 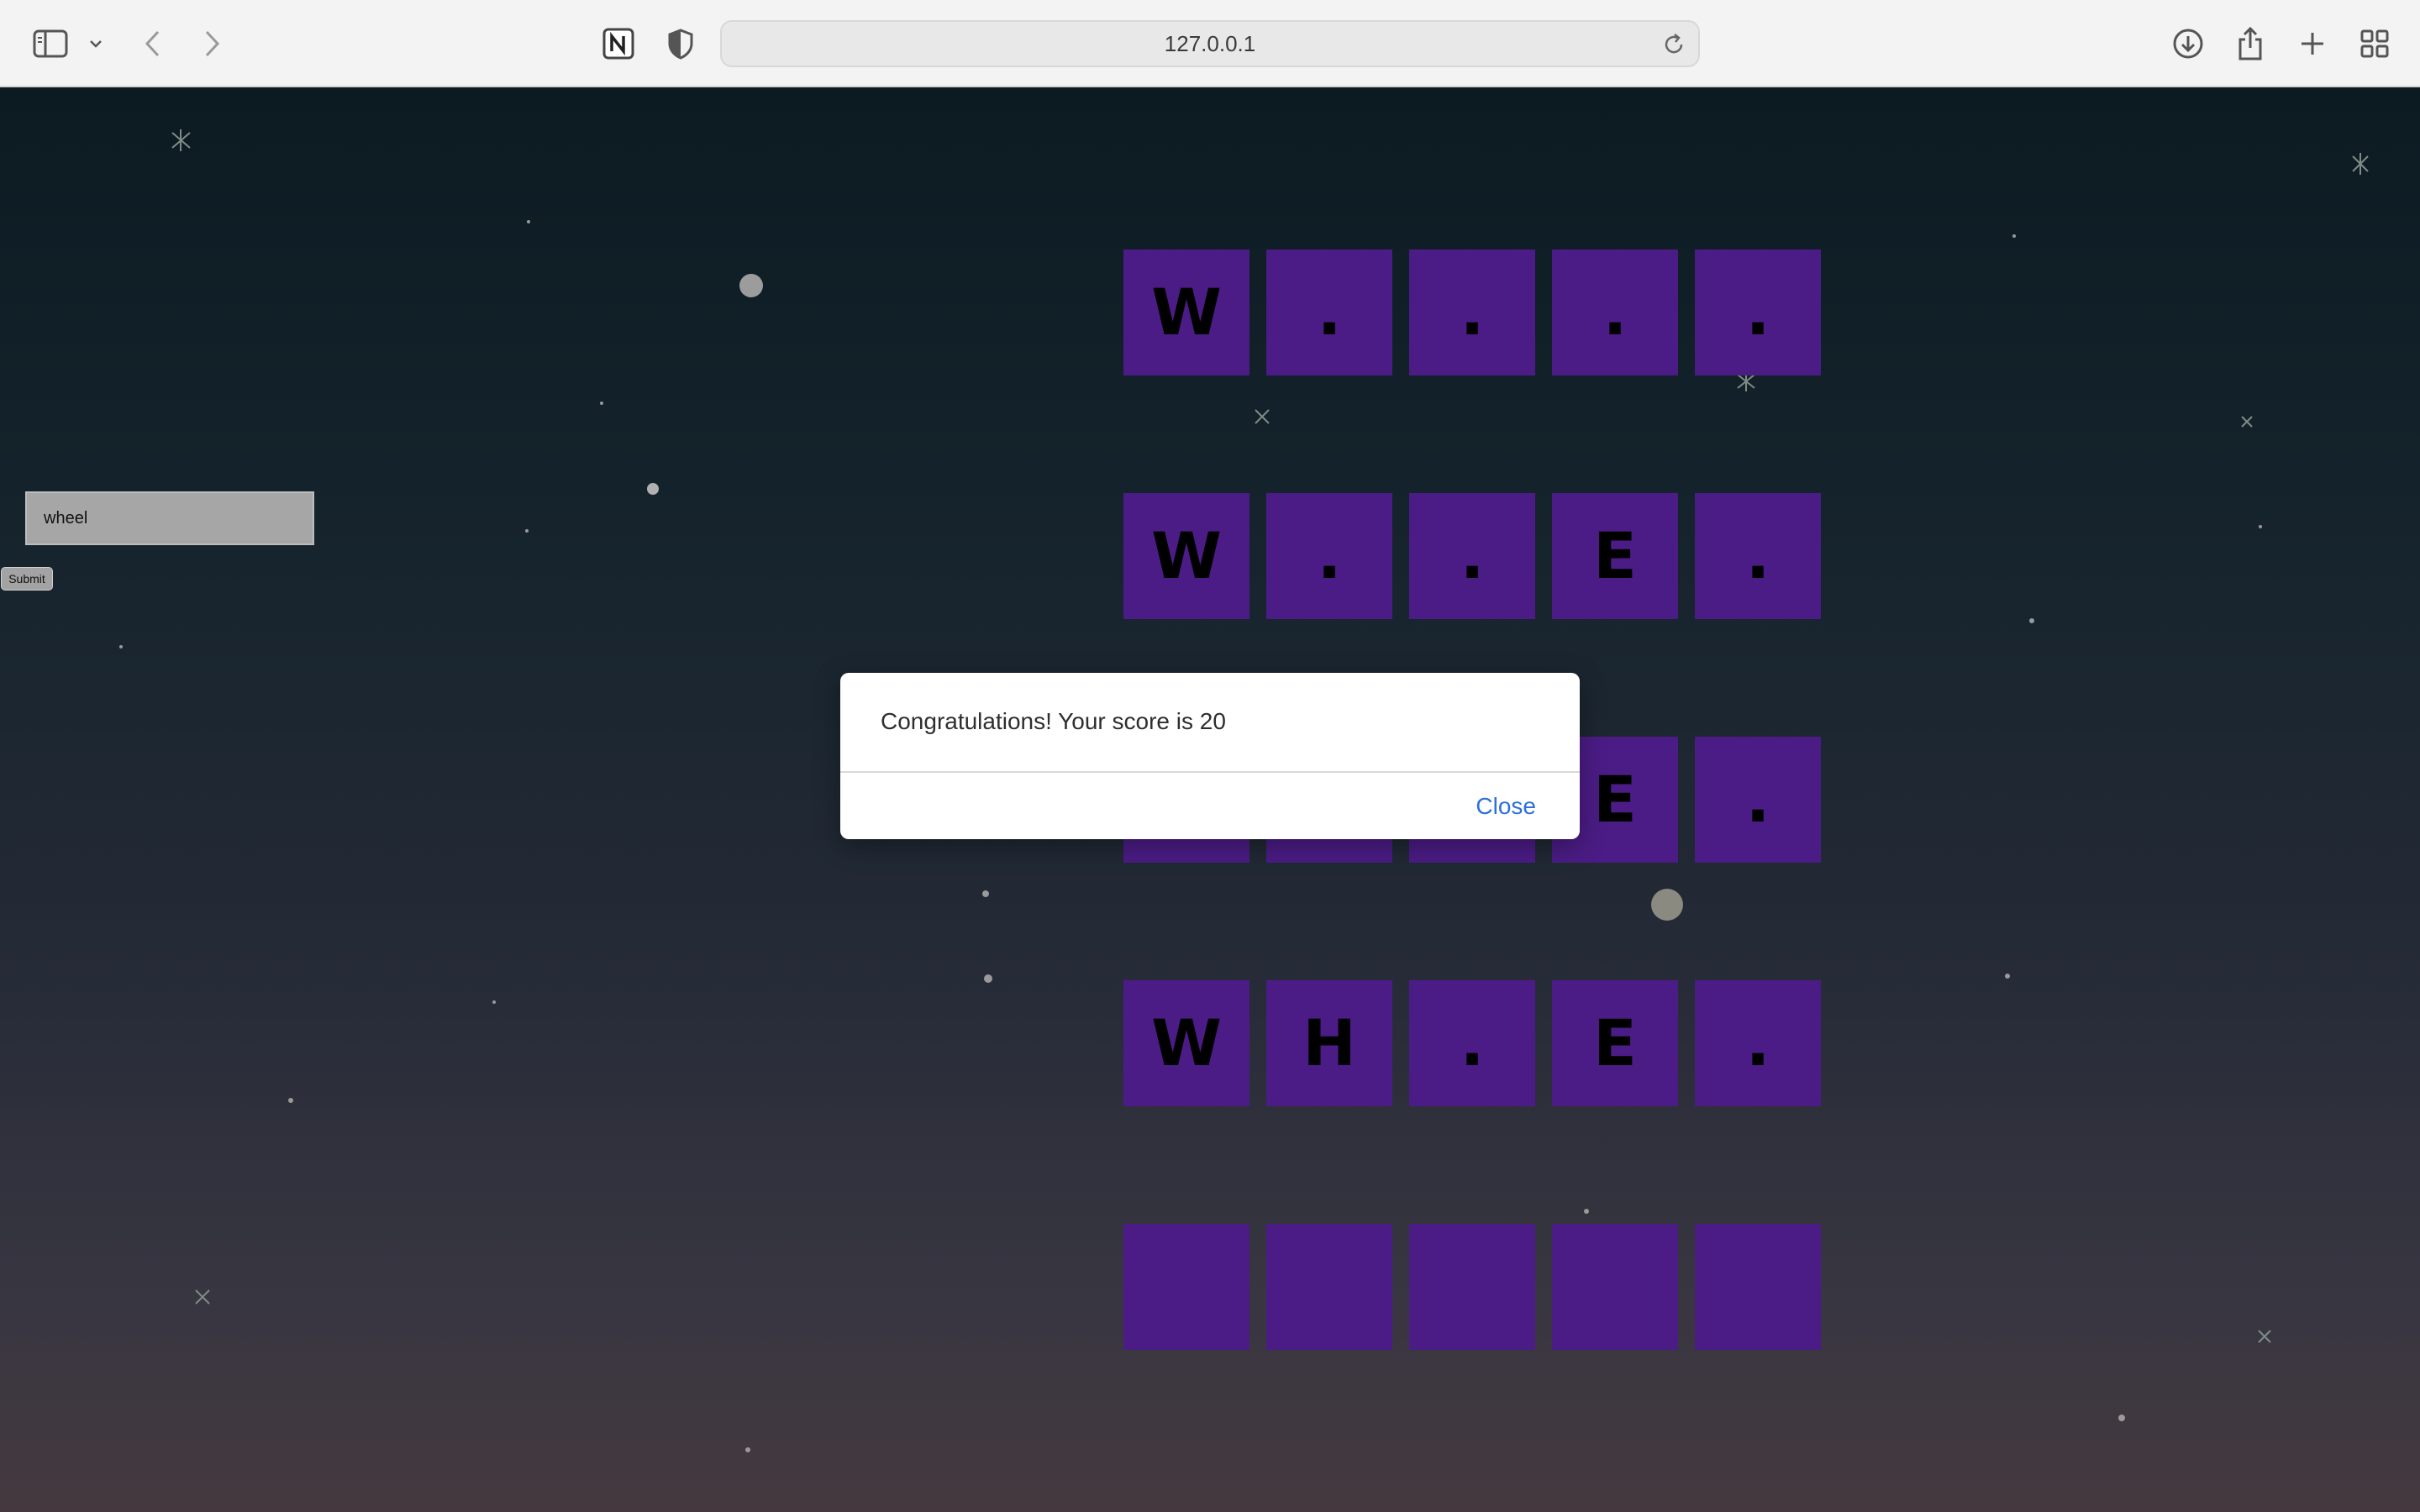 I want to click on forward-arrow-icon, so click(x=212, y=44).